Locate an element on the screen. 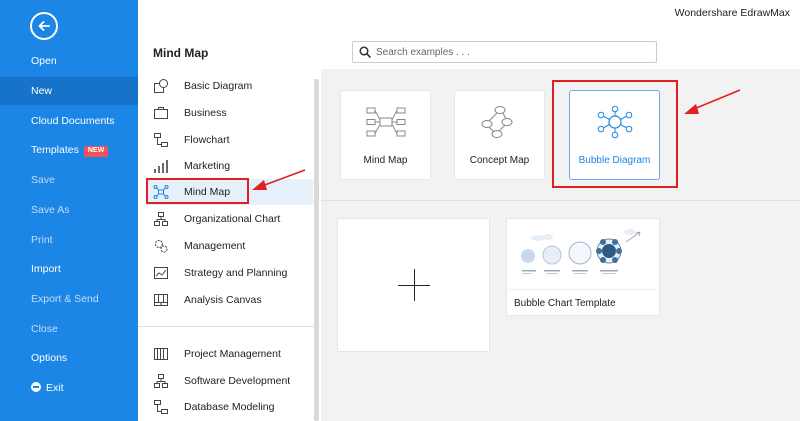 The height and width of the screenshot is (421, 800). tile-label: Bubble Diagram is located at coordinates (614, 160).